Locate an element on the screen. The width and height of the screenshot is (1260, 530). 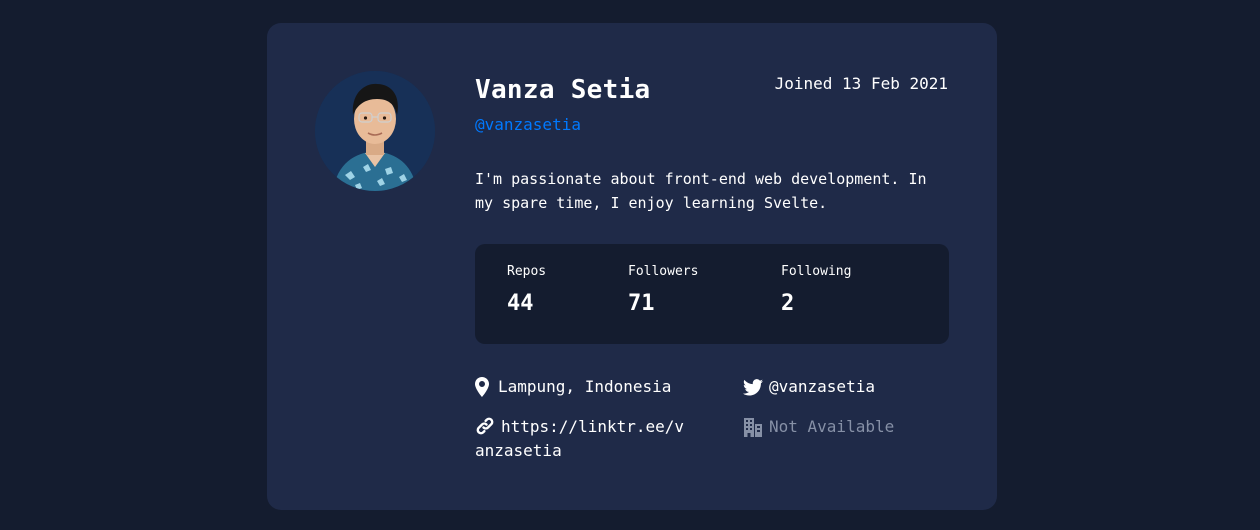
company-item: Not Available is located at coordinates (818, 427).